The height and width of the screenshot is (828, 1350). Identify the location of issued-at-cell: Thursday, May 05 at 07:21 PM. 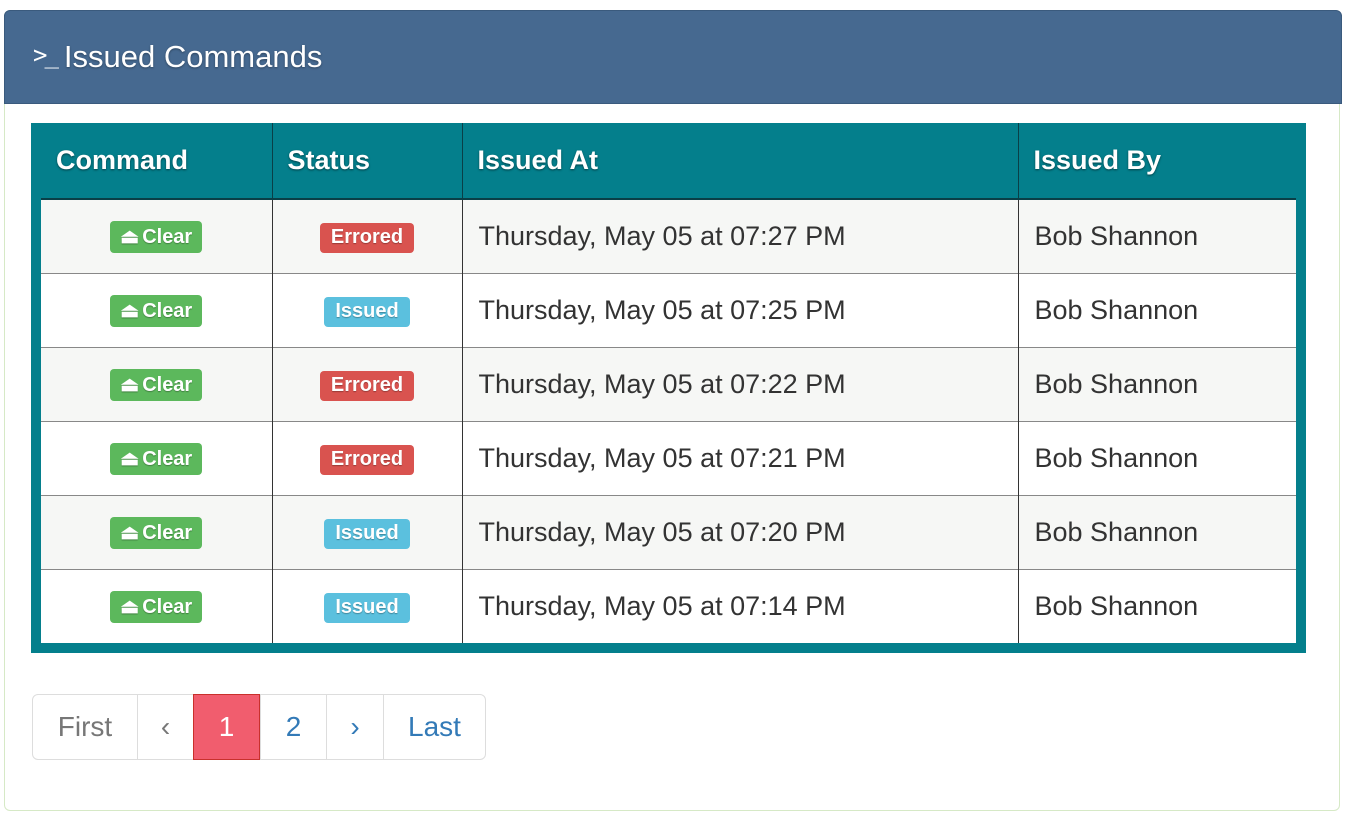
(739, 457).